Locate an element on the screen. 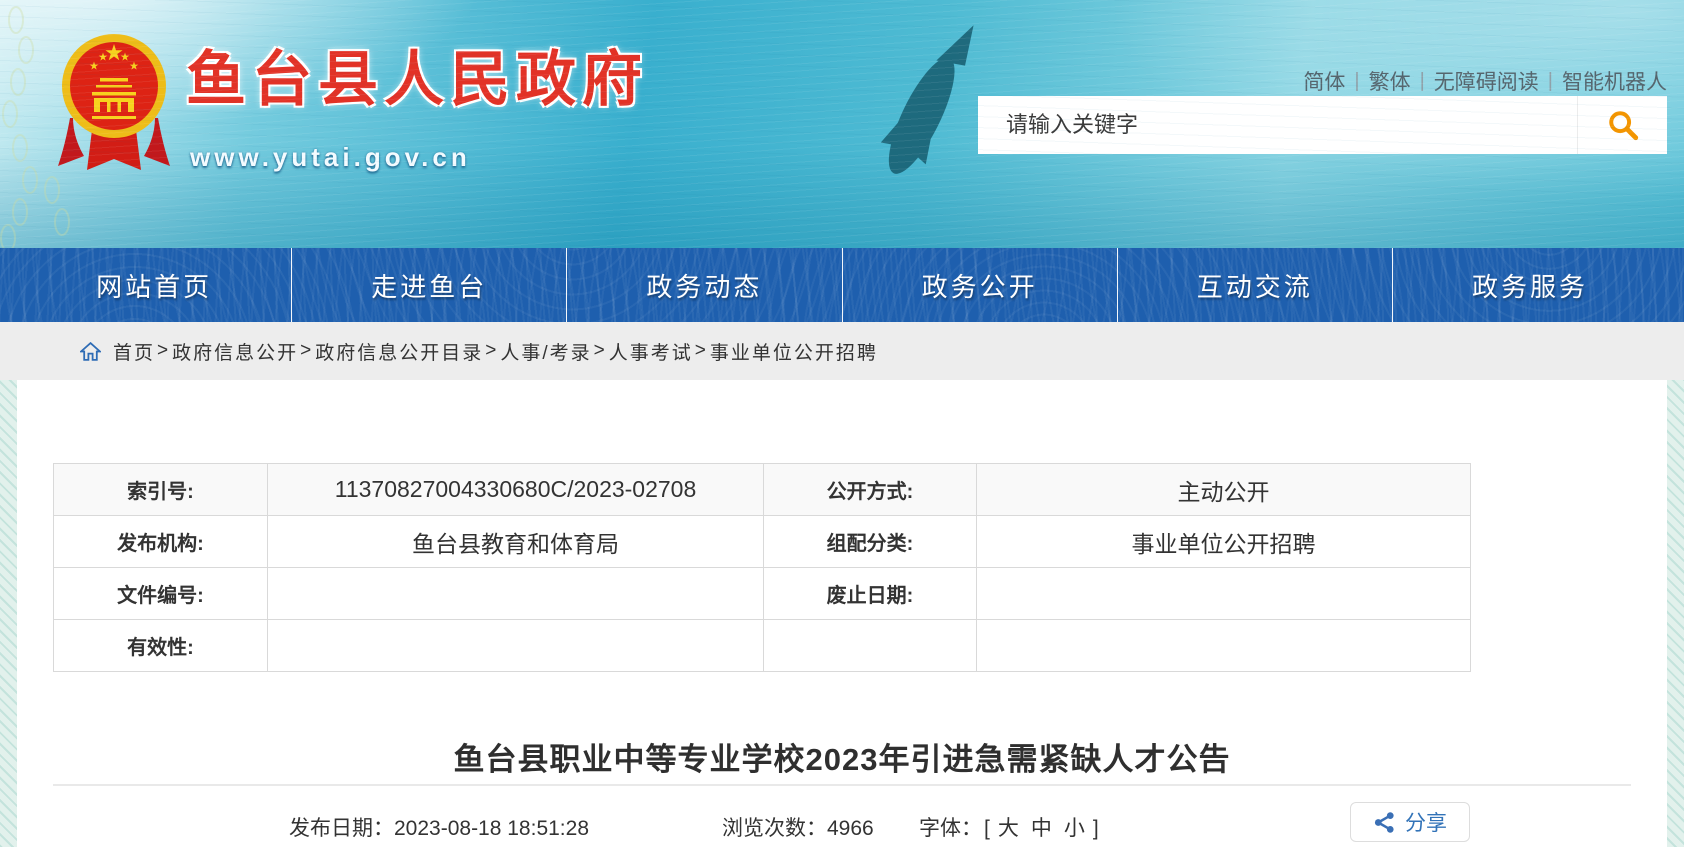 Image resolution: width=1684 pixels, height=847 pixels. link-accessibility-reading: 无障碍阅读 is located at coordinates (1486, 81).